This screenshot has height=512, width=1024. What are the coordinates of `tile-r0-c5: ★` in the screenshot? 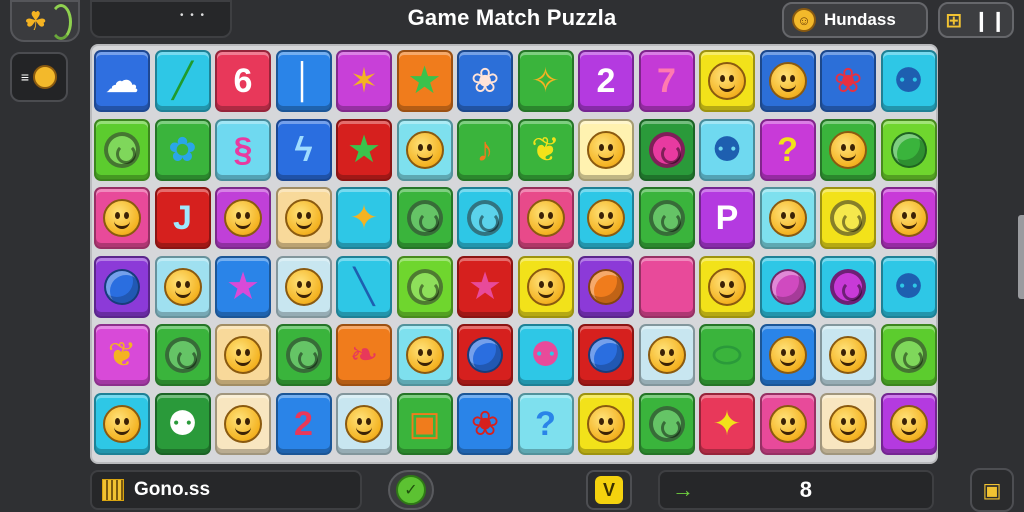 It's located at (424, 81).